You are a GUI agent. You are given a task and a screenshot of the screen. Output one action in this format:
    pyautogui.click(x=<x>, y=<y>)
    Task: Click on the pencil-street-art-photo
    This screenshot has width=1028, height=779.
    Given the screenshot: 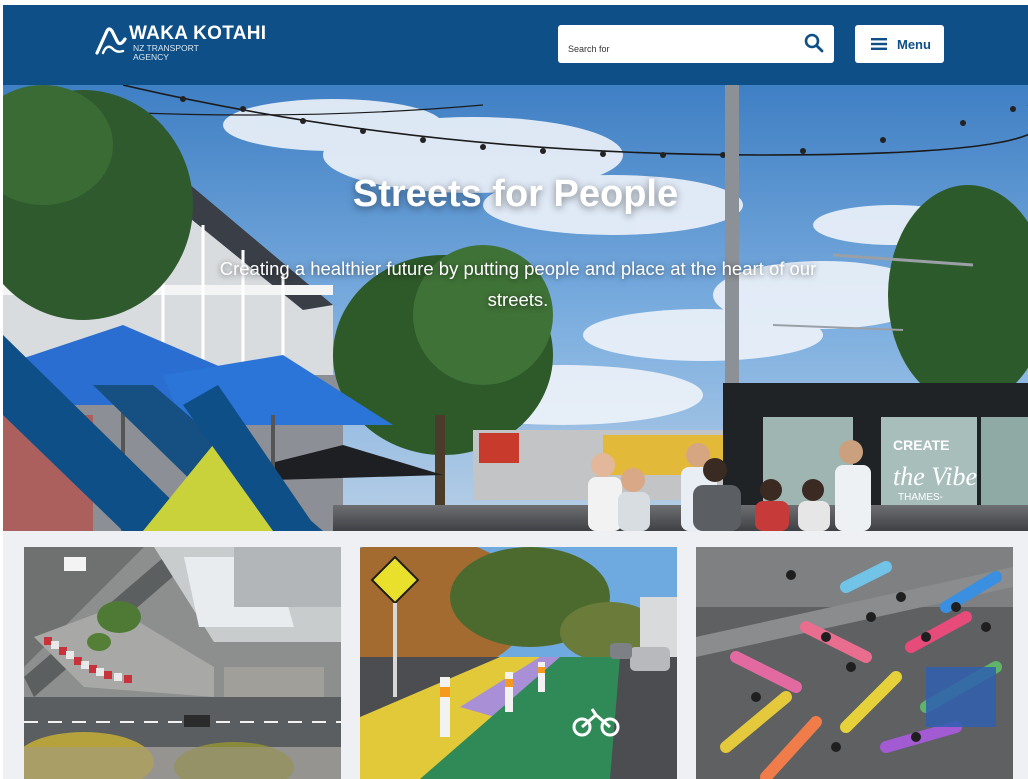 What is the action you would take?
    pyautogui.click(x=854, y=663)
    